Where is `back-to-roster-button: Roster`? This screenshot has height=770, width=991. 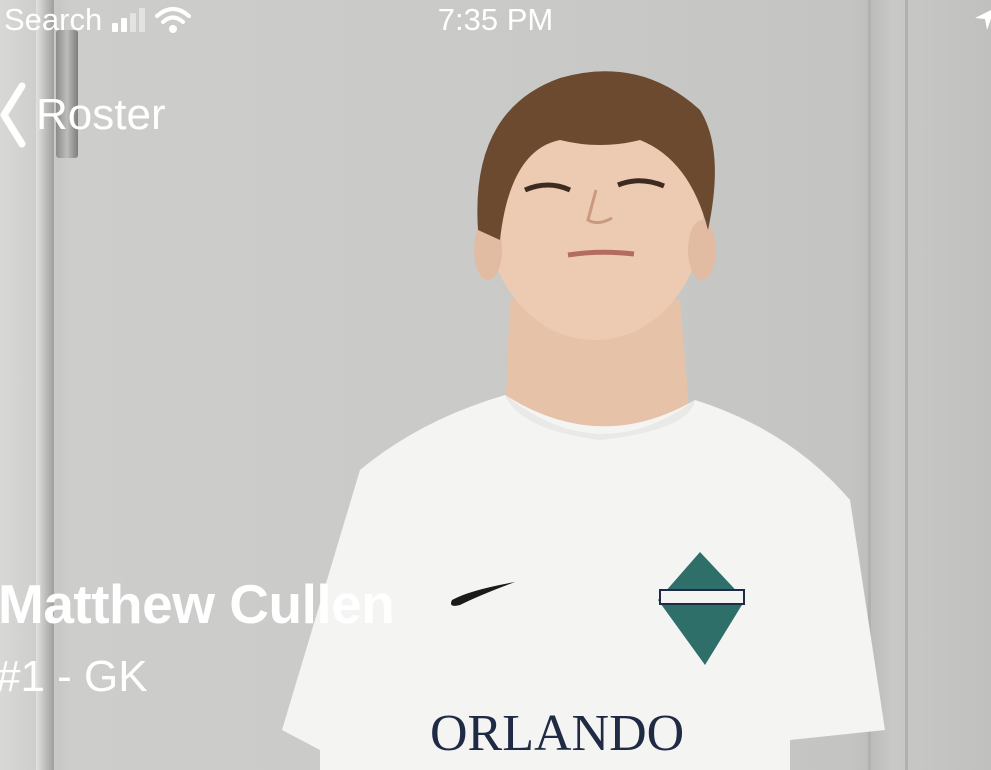
back-to-roster-button: Roster is located at coordinates (83, 115).